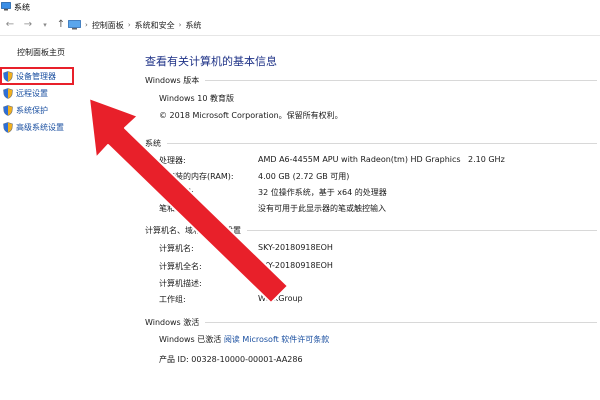  What do you see at coordinates (180, 283) in the screenshot?
I see `computer-description-label: 计算机描述:` at bounding box center [180, 283].